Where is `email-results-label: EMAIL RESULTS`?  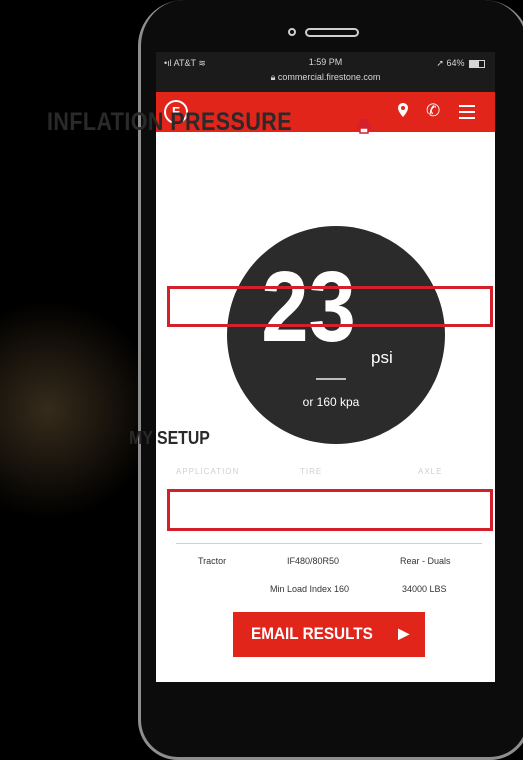 email-results-label: EMAIL RESULTS is located at coordinates (312, 633).